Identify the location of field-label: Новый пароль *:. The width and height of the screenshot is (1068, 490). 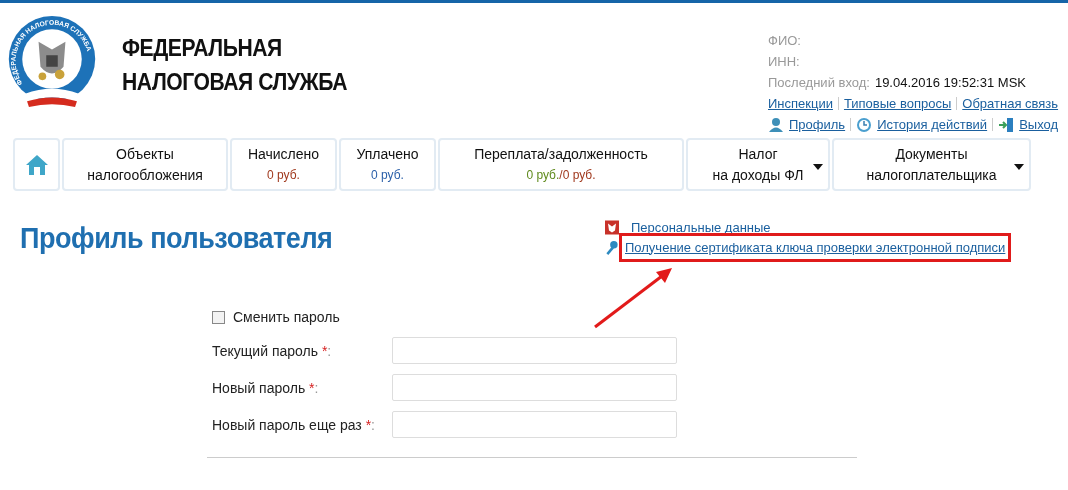
(266, 387).